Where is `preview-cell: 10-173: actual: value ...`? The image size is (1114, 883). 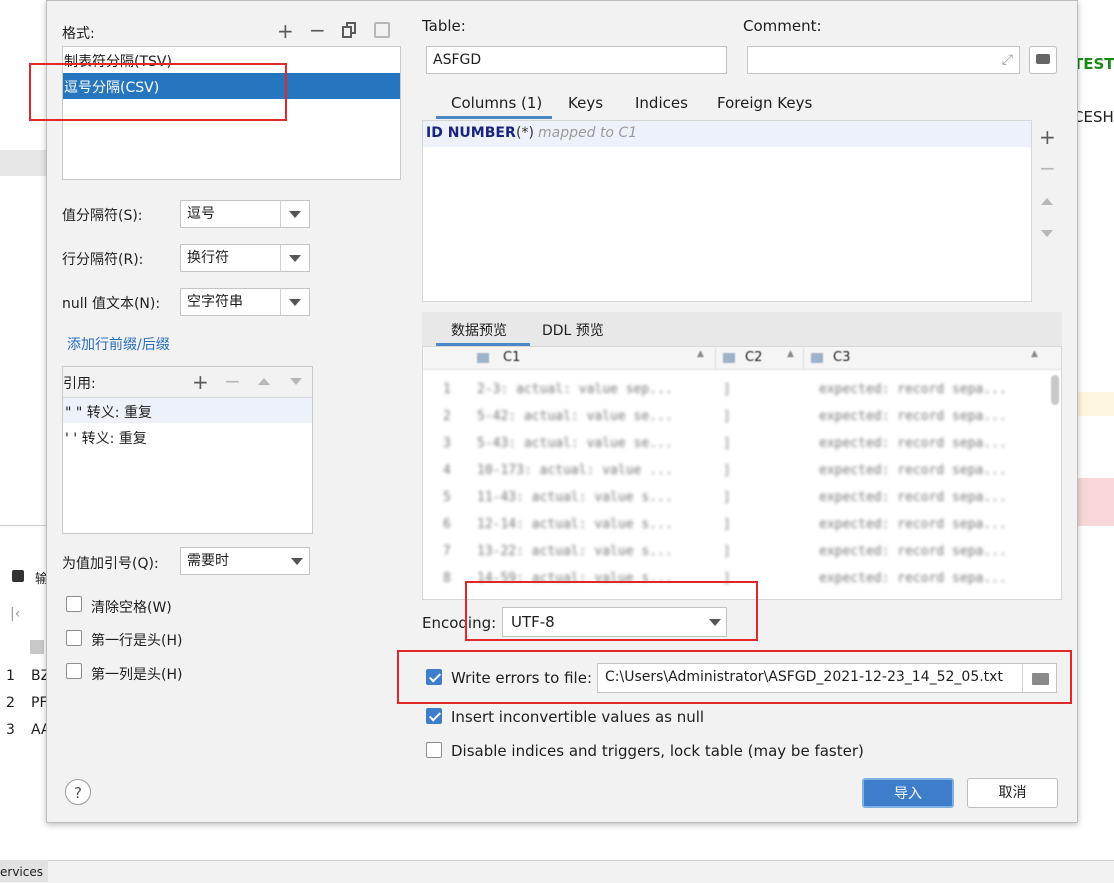 preview-cell: 10-173: actual: value ... is located at coordinates (575, 470).